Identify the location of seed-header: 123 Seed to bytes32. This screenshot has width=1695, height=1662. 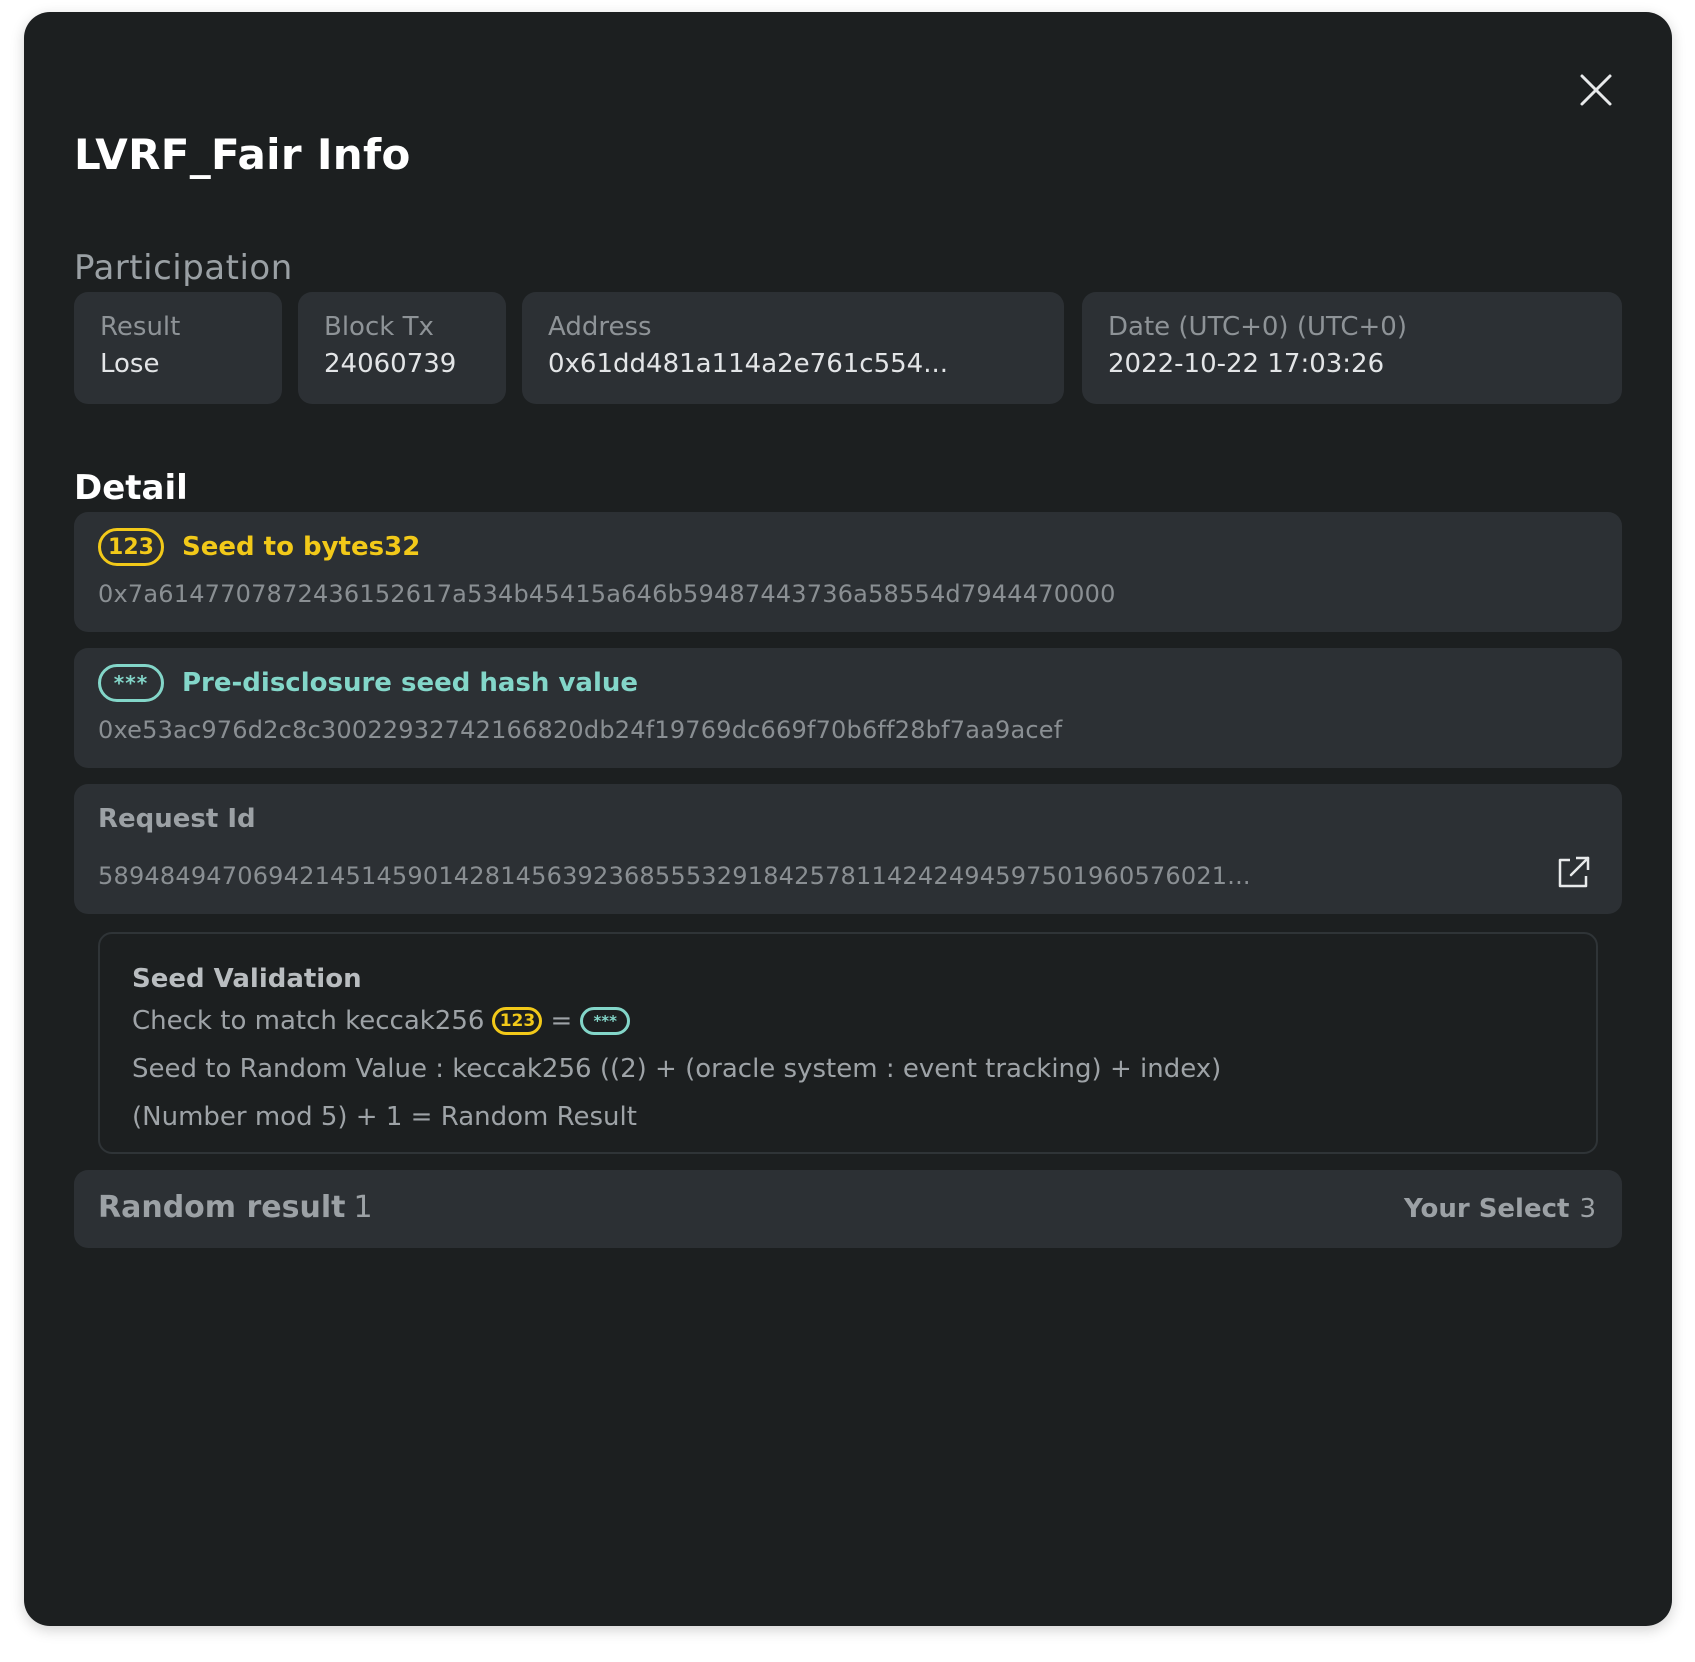
(259, 547).